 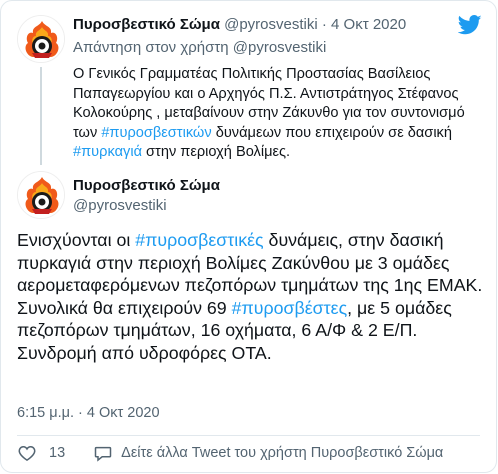 What do you see at coordinates (199, 48) in the screenshot?
I see `reply-to-label: Απάντηση στον χρήστη @pyrosvestiki` at bounding box center [199, 48].